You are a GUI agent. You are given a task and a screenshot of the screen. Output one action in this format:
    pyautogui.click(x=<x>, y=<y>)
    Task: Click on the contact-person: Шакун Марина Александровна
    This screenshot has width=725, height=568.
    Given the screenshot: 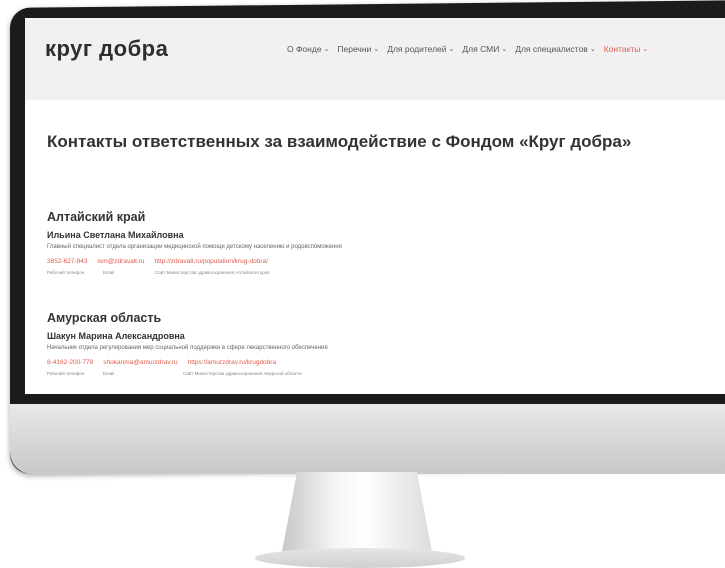 What is the action you would take?
    pyautogui.click(x=116, y=336)
    